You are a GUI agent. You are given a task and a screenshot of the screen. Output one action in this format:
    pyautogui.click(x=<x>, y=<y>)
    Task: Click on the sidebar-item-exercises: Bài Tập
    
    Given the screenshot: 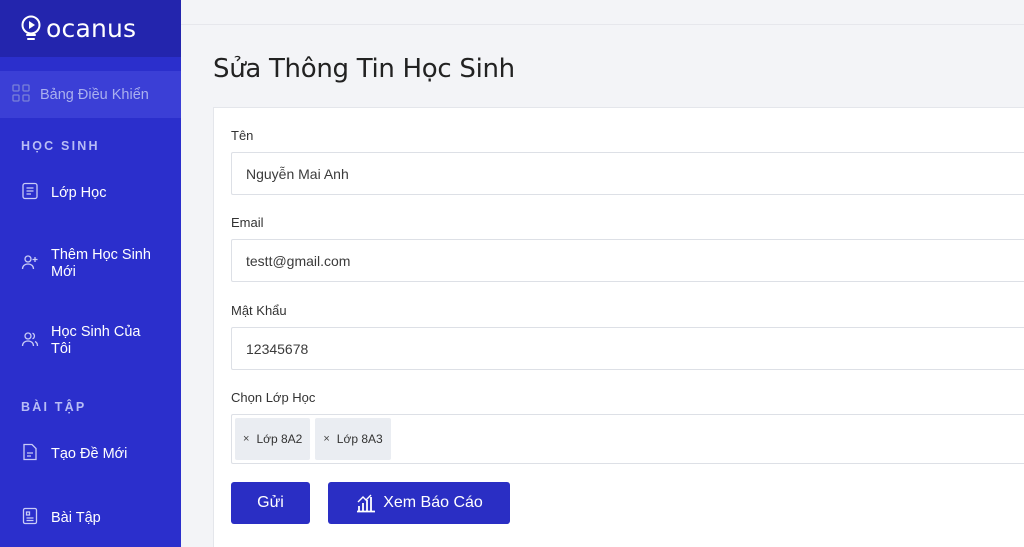 What is the action you would take?
    pyautogui.click(x=90, y=518)
    